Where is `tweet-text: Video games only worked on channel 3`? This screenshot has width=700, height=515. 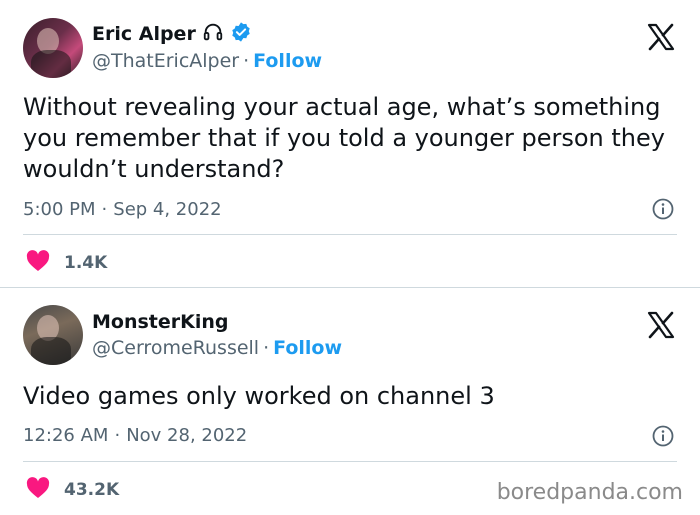
tweet-text: Video games only worked on channel 3 is located at coordinates (259, 396).